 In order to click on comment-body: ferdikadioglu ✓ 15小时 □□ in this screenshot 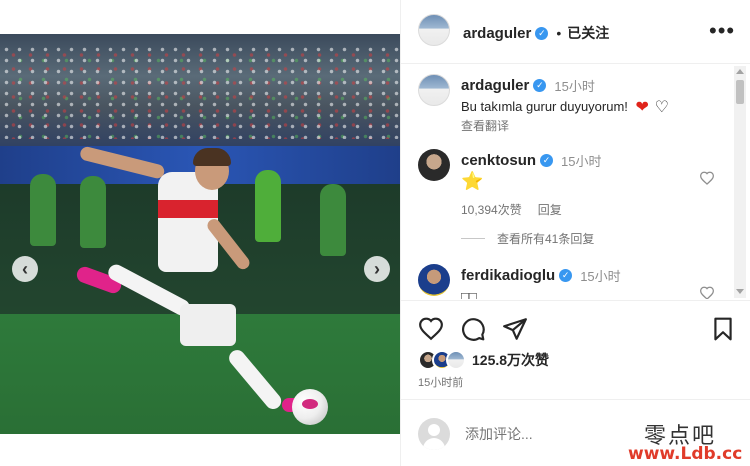, I will do `click(591, 282)`.